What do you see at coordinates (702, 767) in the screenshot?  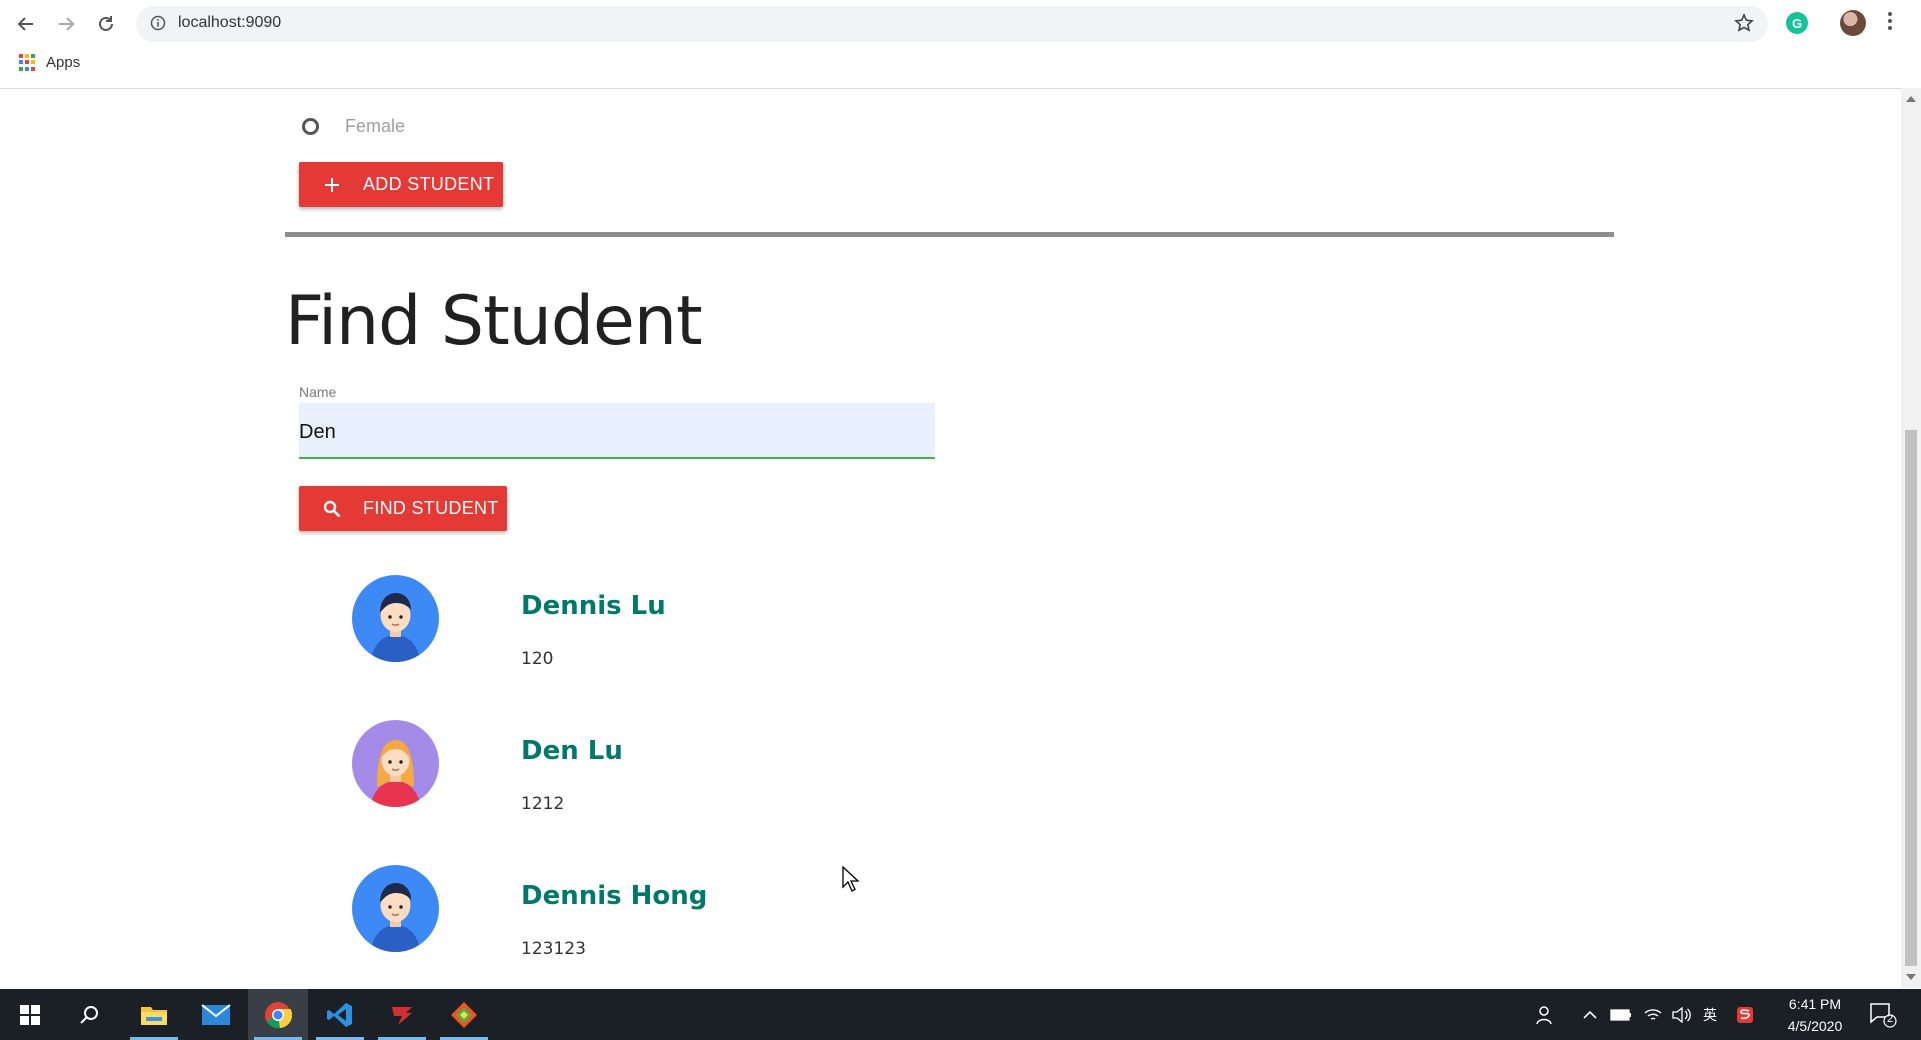 I see `list-item: Den Lu 1212` at bounding box center [702, 767].